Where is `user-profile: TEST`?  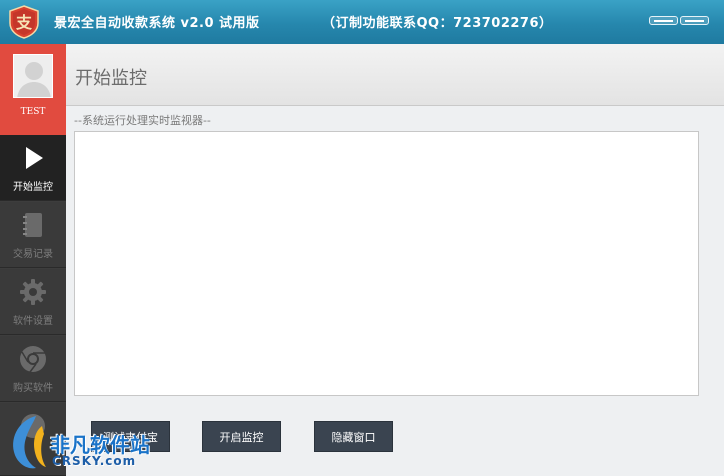 user-profile: TEST is located at coordinates (33, 89).